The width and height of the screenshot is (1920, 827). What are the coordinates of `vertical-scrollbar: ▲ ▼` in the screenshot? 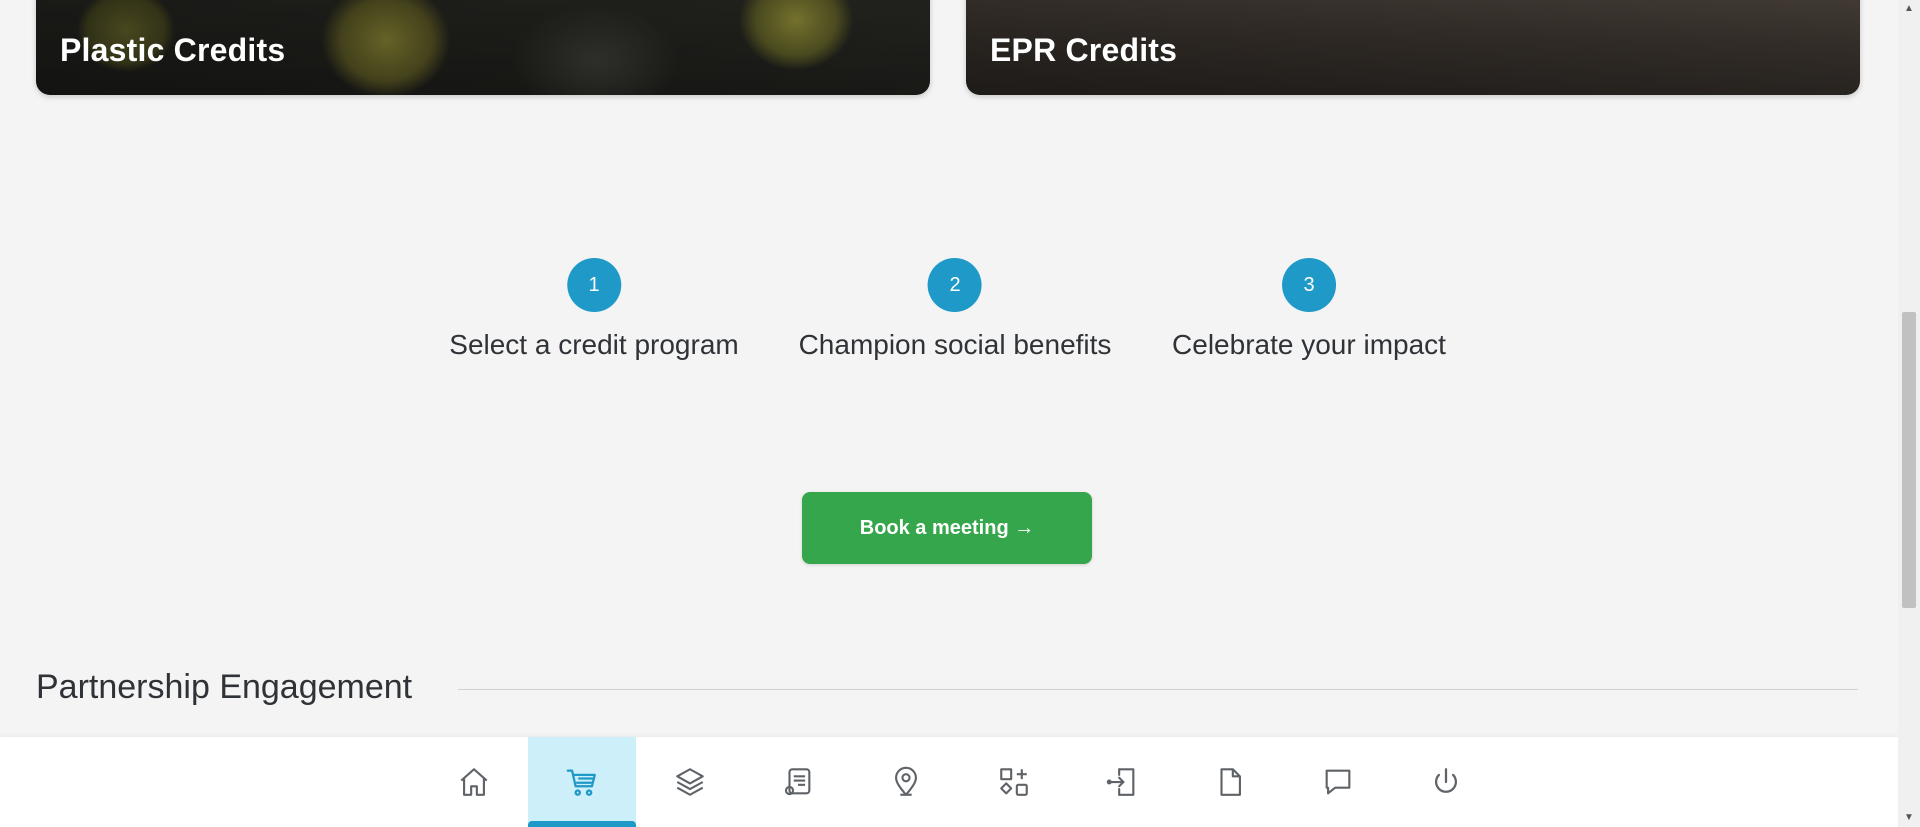 It's located at (1909, 413).